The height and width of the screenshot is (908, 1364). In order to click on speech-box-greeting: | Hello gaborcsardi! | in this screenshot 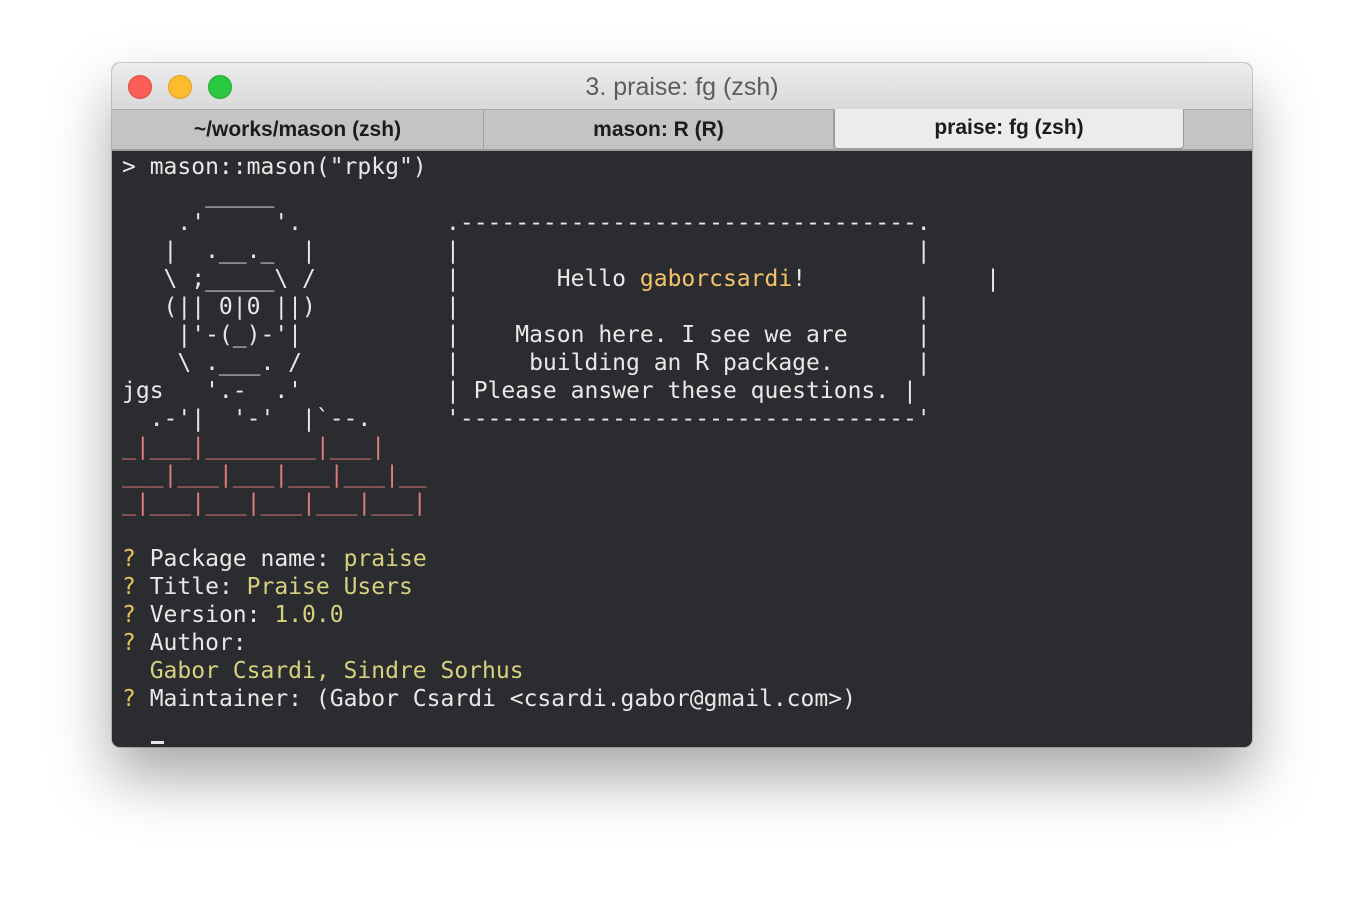, I will do `click(723, 279)`.